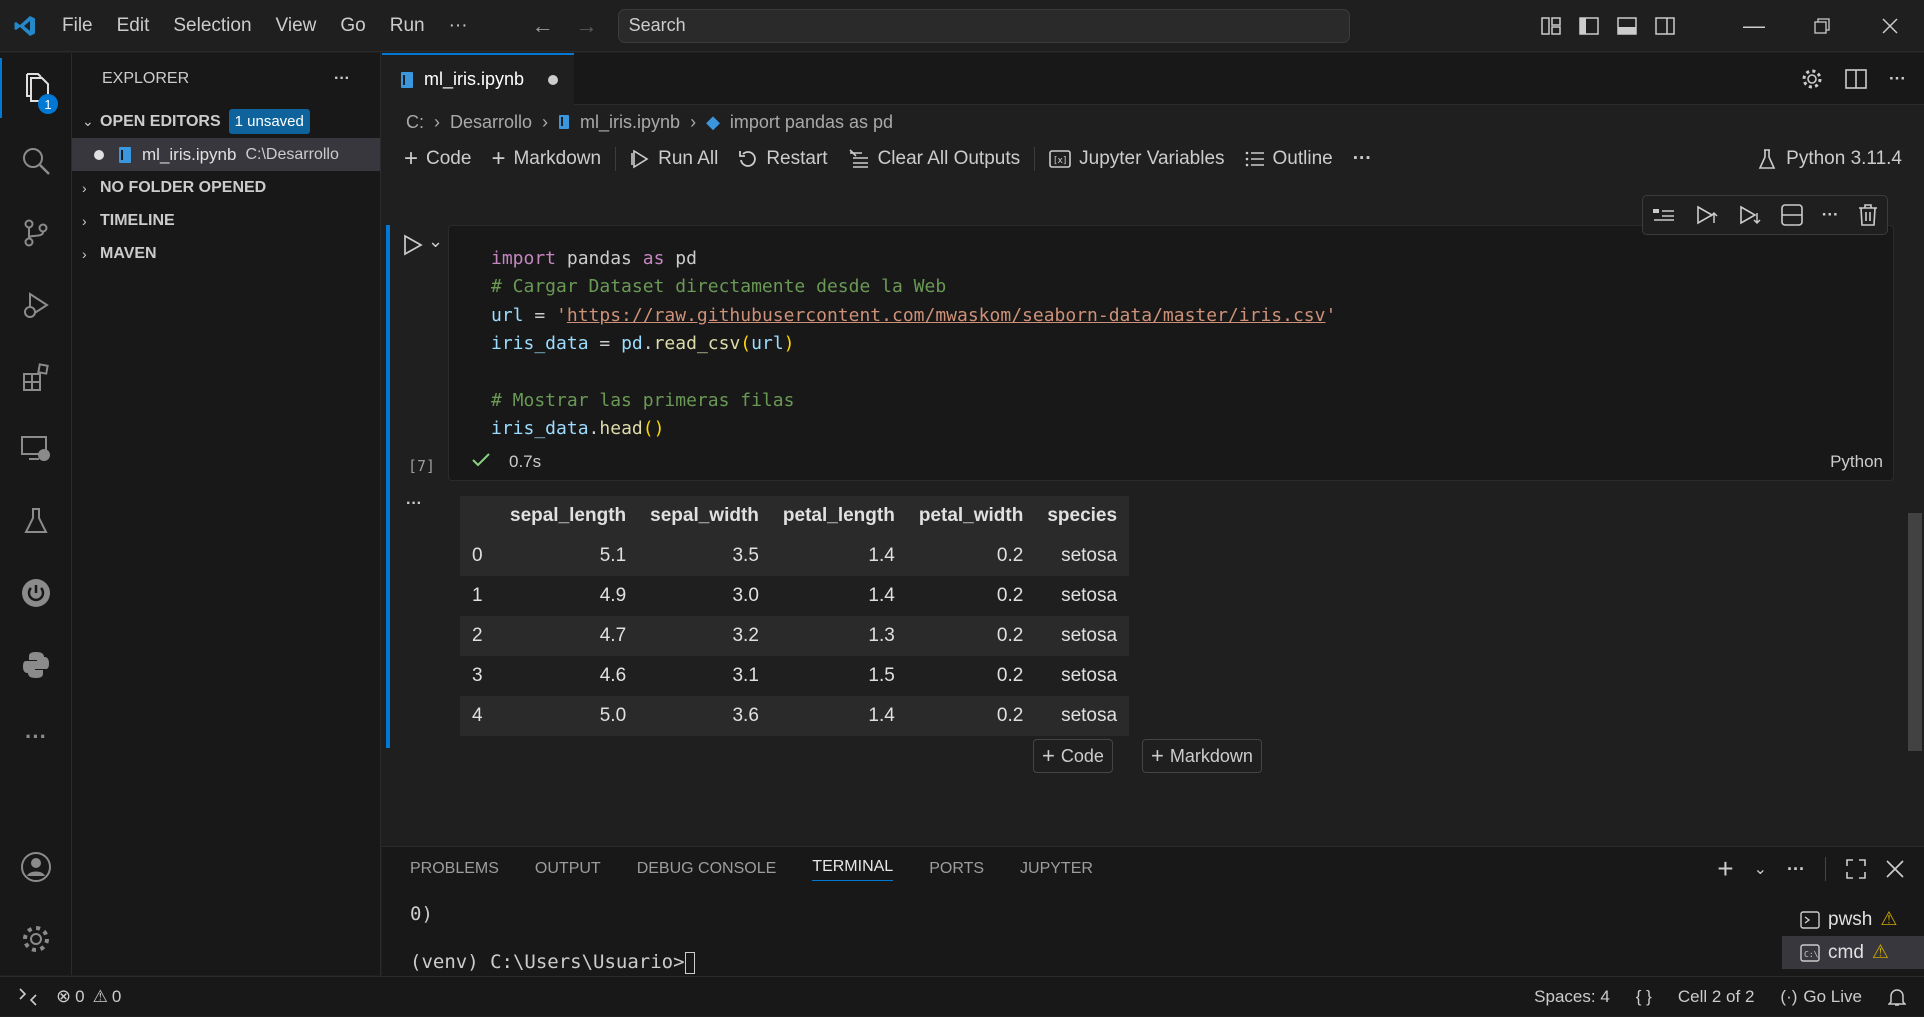 The width and height of the screenshot is (1924, 1017). What do you see at coordinates (1760, 869) in the screenshot?
I see `terminal-profile-chevron-icon: ⌄` at bounding box center [1760, 869].